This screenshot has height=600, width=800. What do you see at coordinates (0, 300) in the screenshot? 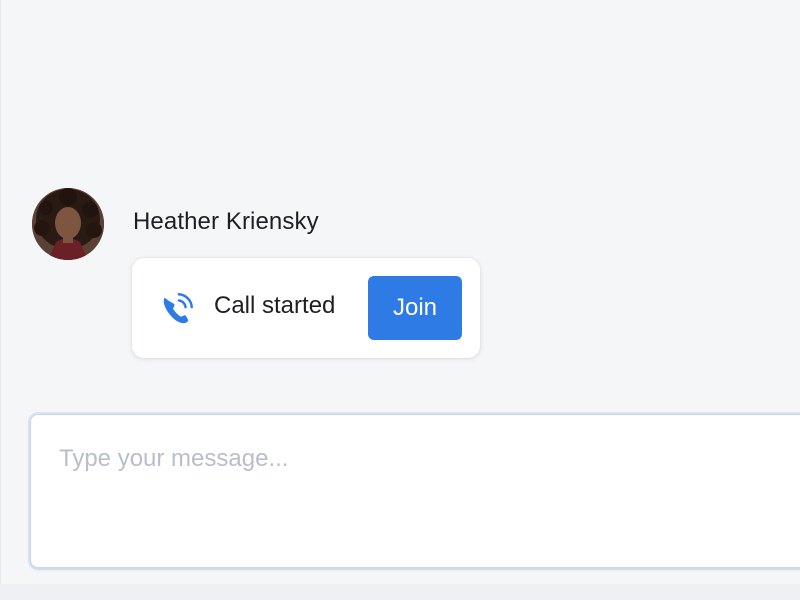
I see `pane-divider` at bounding box center [0, 300].